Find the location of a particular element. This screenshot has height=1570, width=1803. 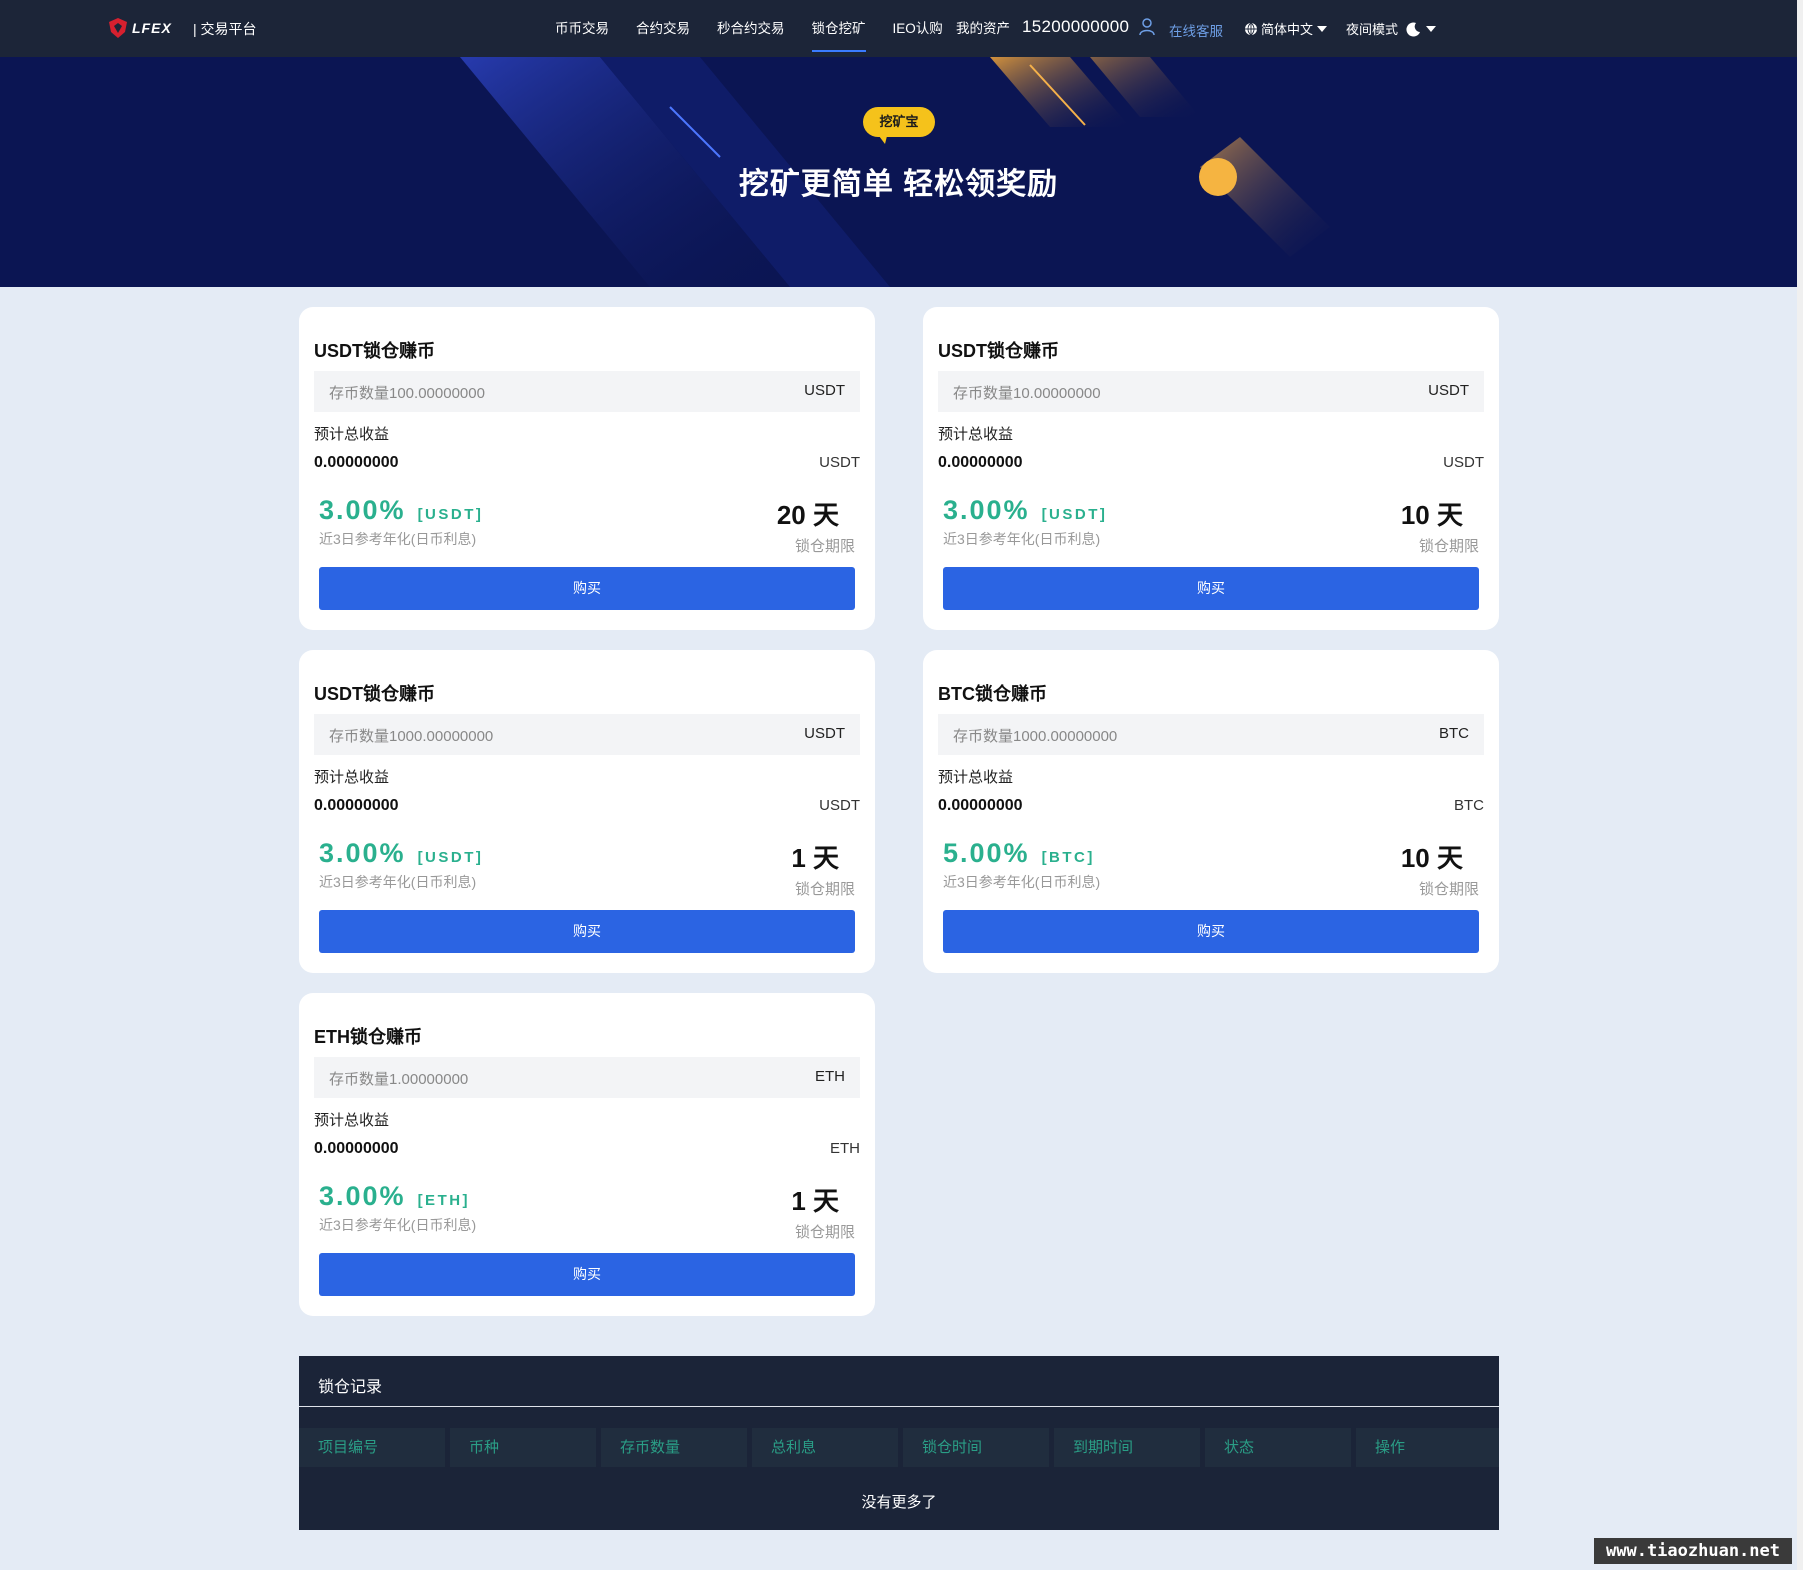

annual-rate: 3.00% [ETH] is located at coordinates (394, 1196).